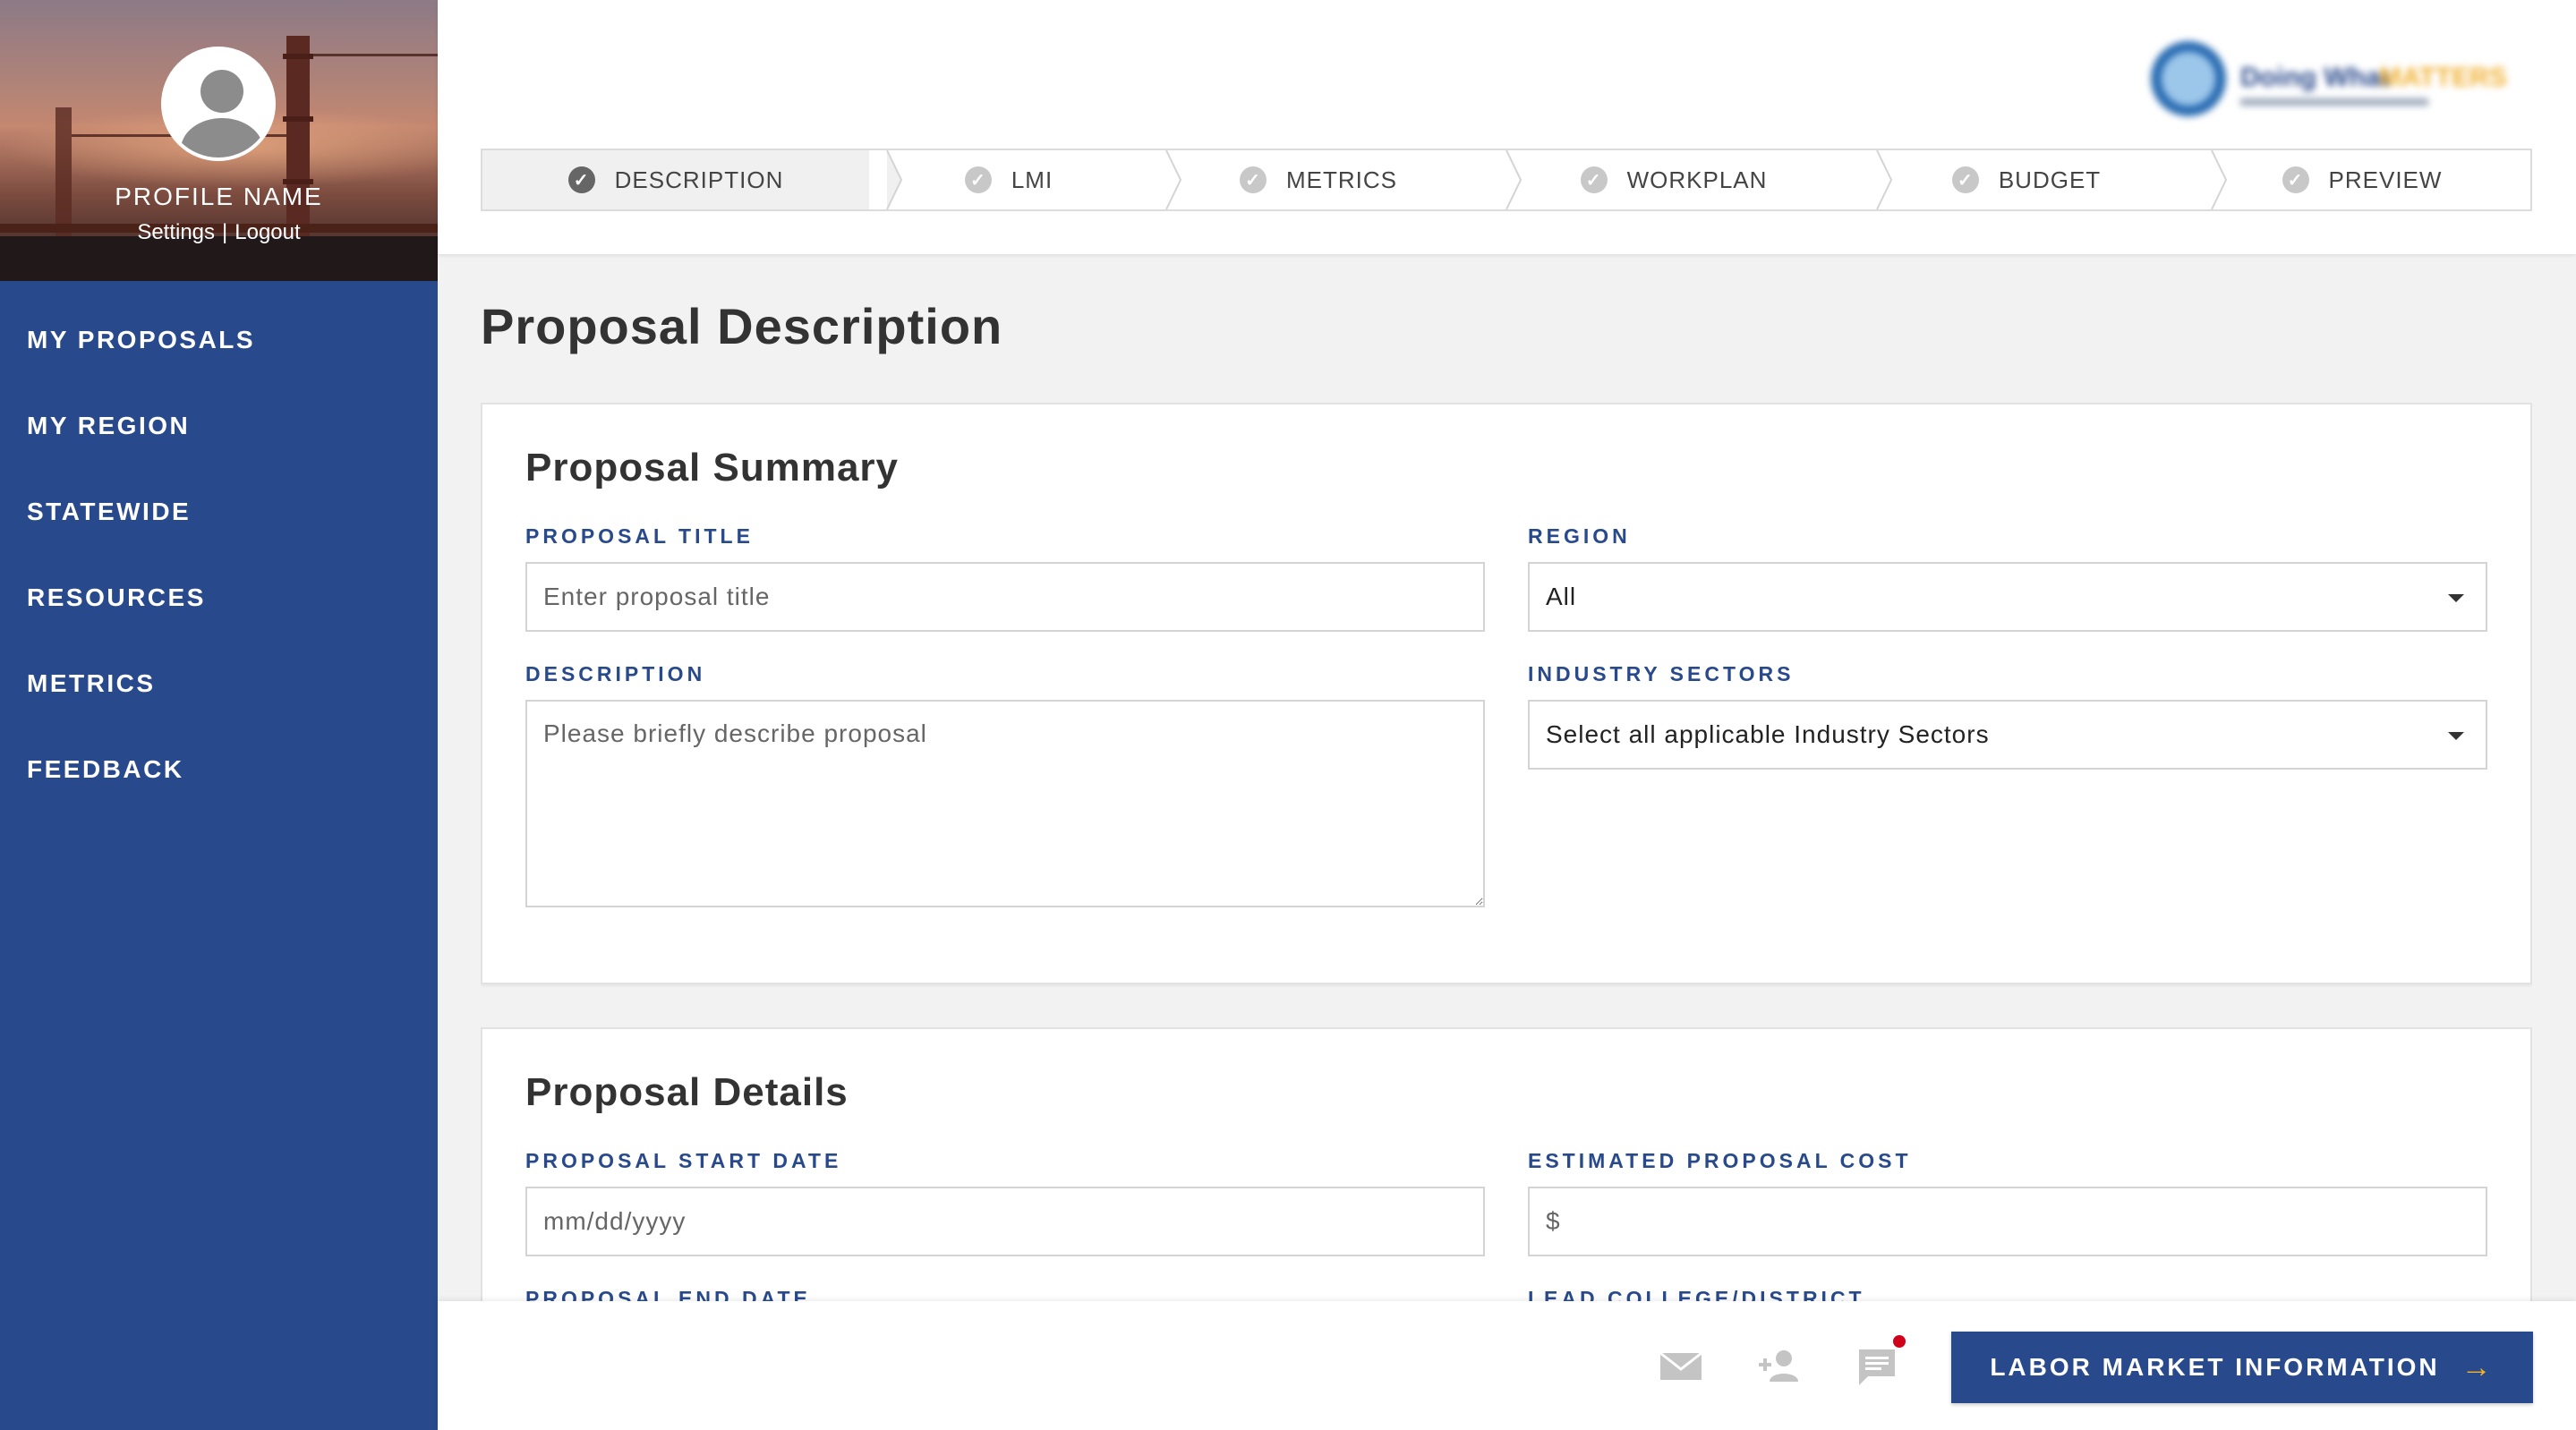 The width and height of the screenshot is (2576, 1430). What do you see at coordinates (1681, 1366) in the screenshot?
I see `mail-icon` at bounding box center [1681, 1366].